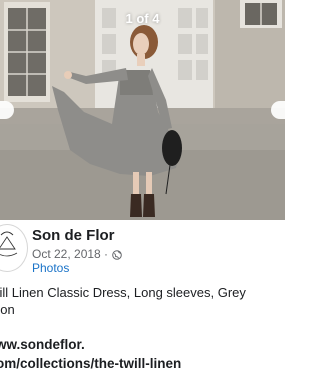 The image size is (320, 380). What do you see at coordinates (42, 344) in the screenshot?
I see `caption-link: ww.sondeflor.` at bounding box center [42, 344].